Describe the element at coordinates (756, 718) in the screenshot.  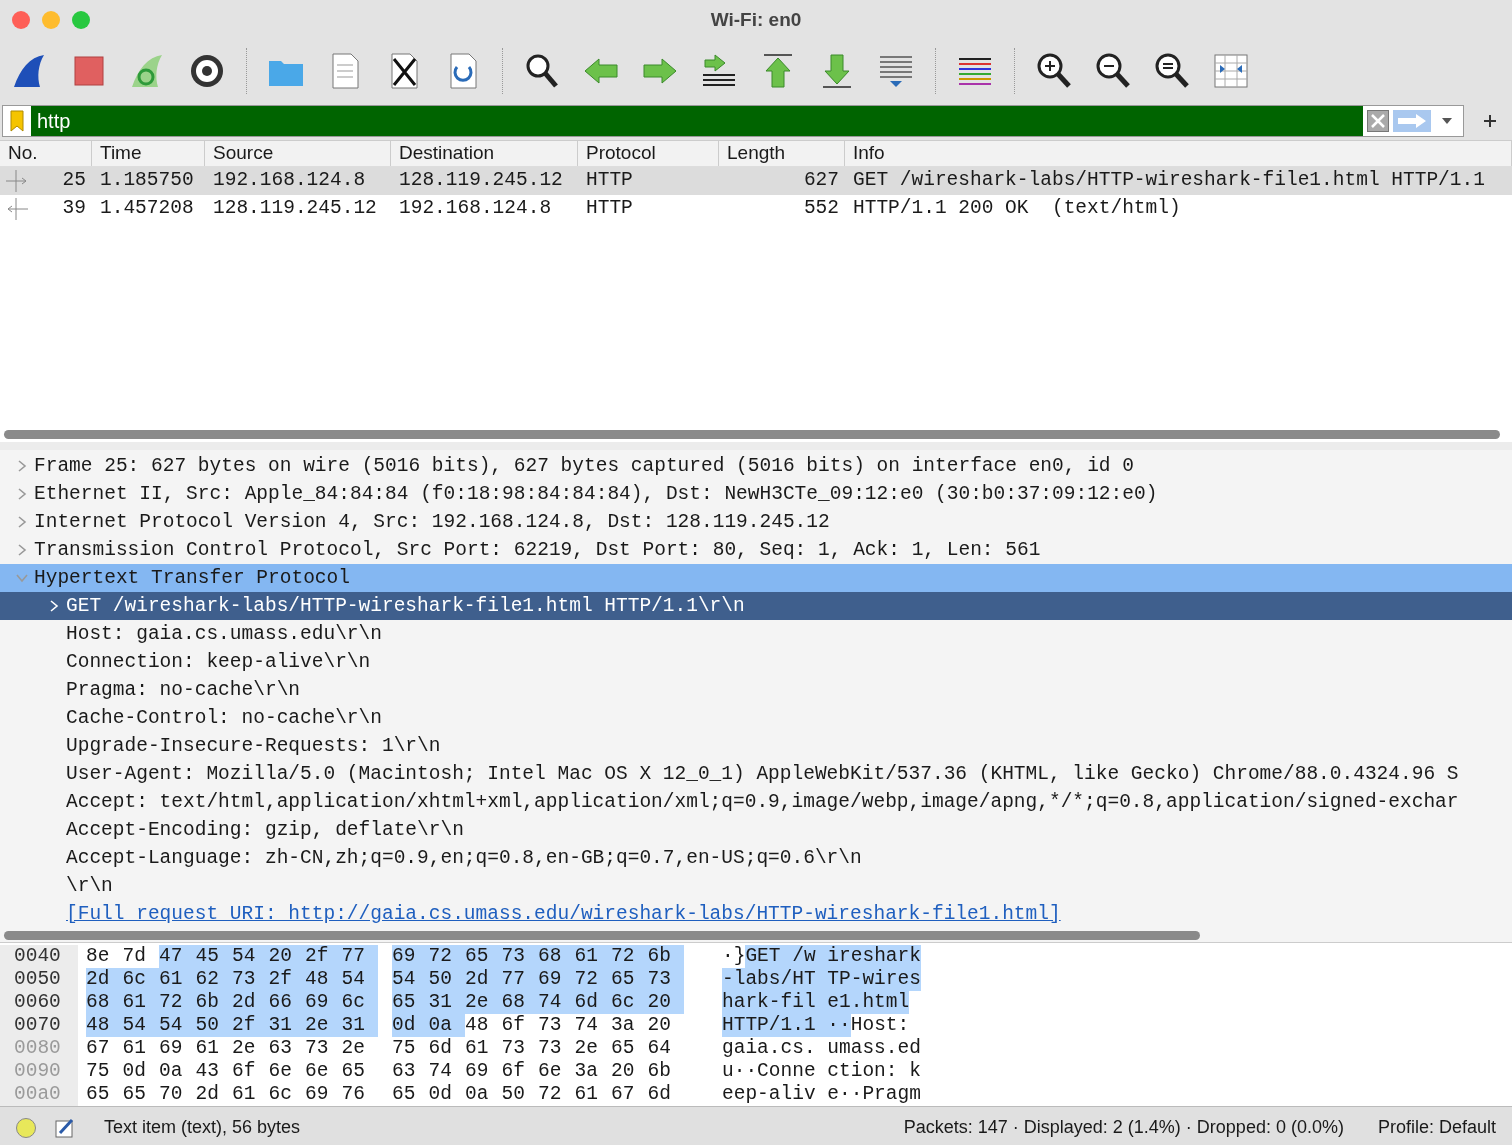
I see `detail-row: Cache-Control: no-cache\r\n` at that location.